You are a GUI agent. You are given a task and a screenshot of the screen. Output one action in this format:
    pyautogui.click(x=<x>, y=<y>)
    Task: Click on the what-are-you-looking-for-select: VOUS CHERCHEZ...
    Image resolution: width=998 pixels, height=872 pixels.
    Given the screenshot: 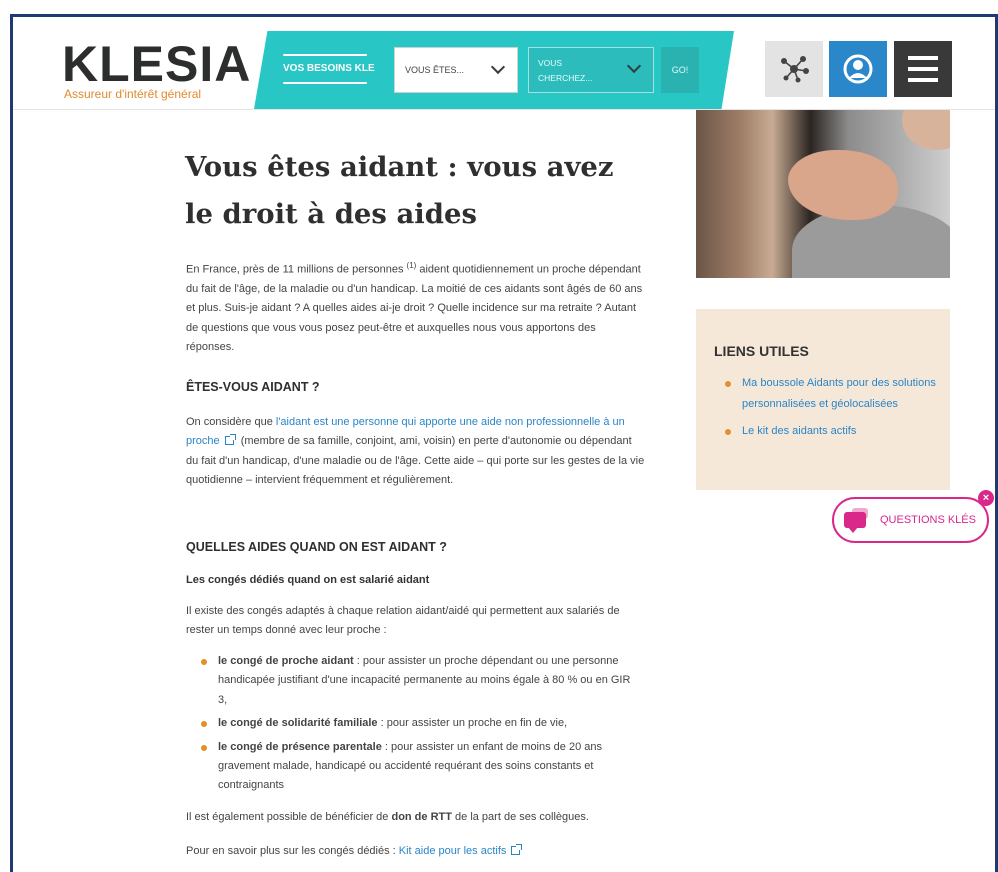 What is the action you would take?
    pyautogui.click(x=591, y=70)
    